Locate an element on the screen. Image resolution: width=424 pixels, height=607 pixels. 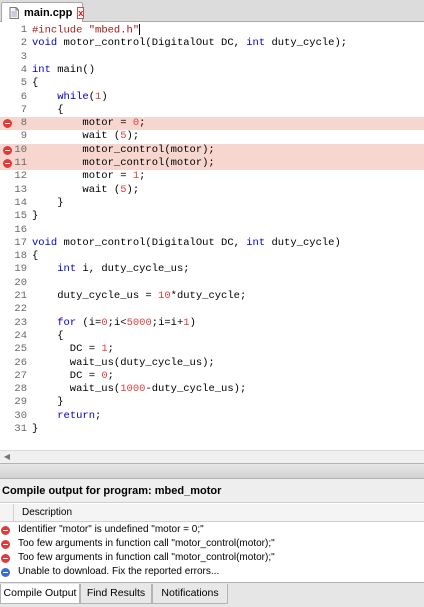
line-number: 15 is located at coordinates (20, 216).